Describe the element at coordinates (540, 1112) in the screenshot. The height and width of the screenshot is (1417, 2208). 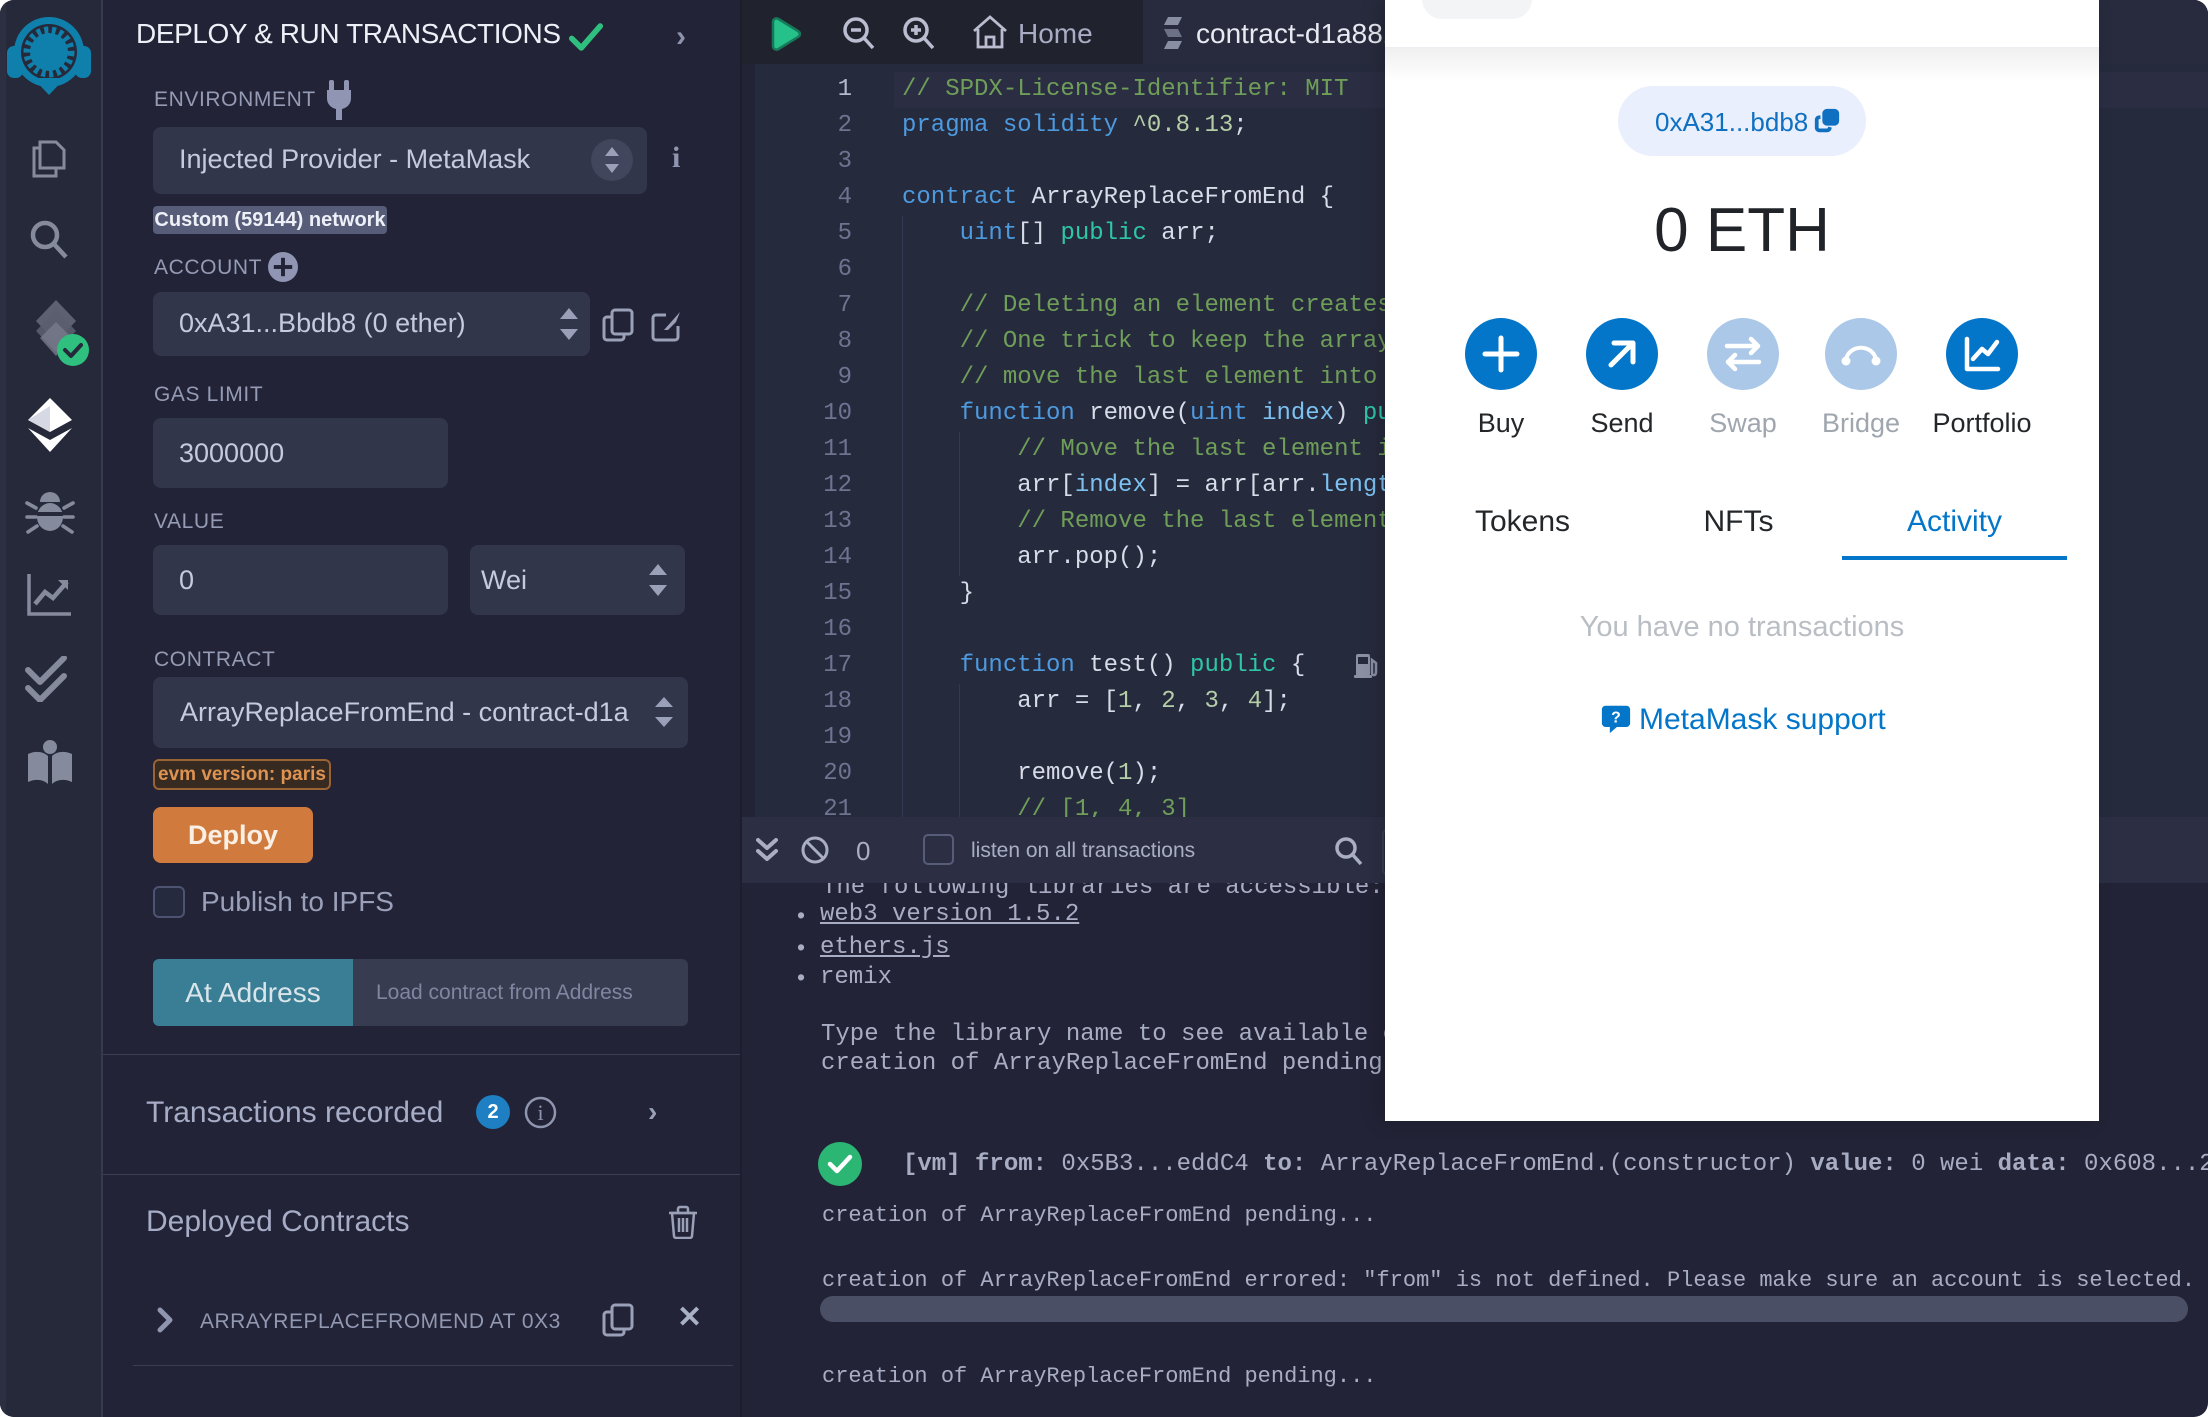
I see `svg-text: i` at that location.